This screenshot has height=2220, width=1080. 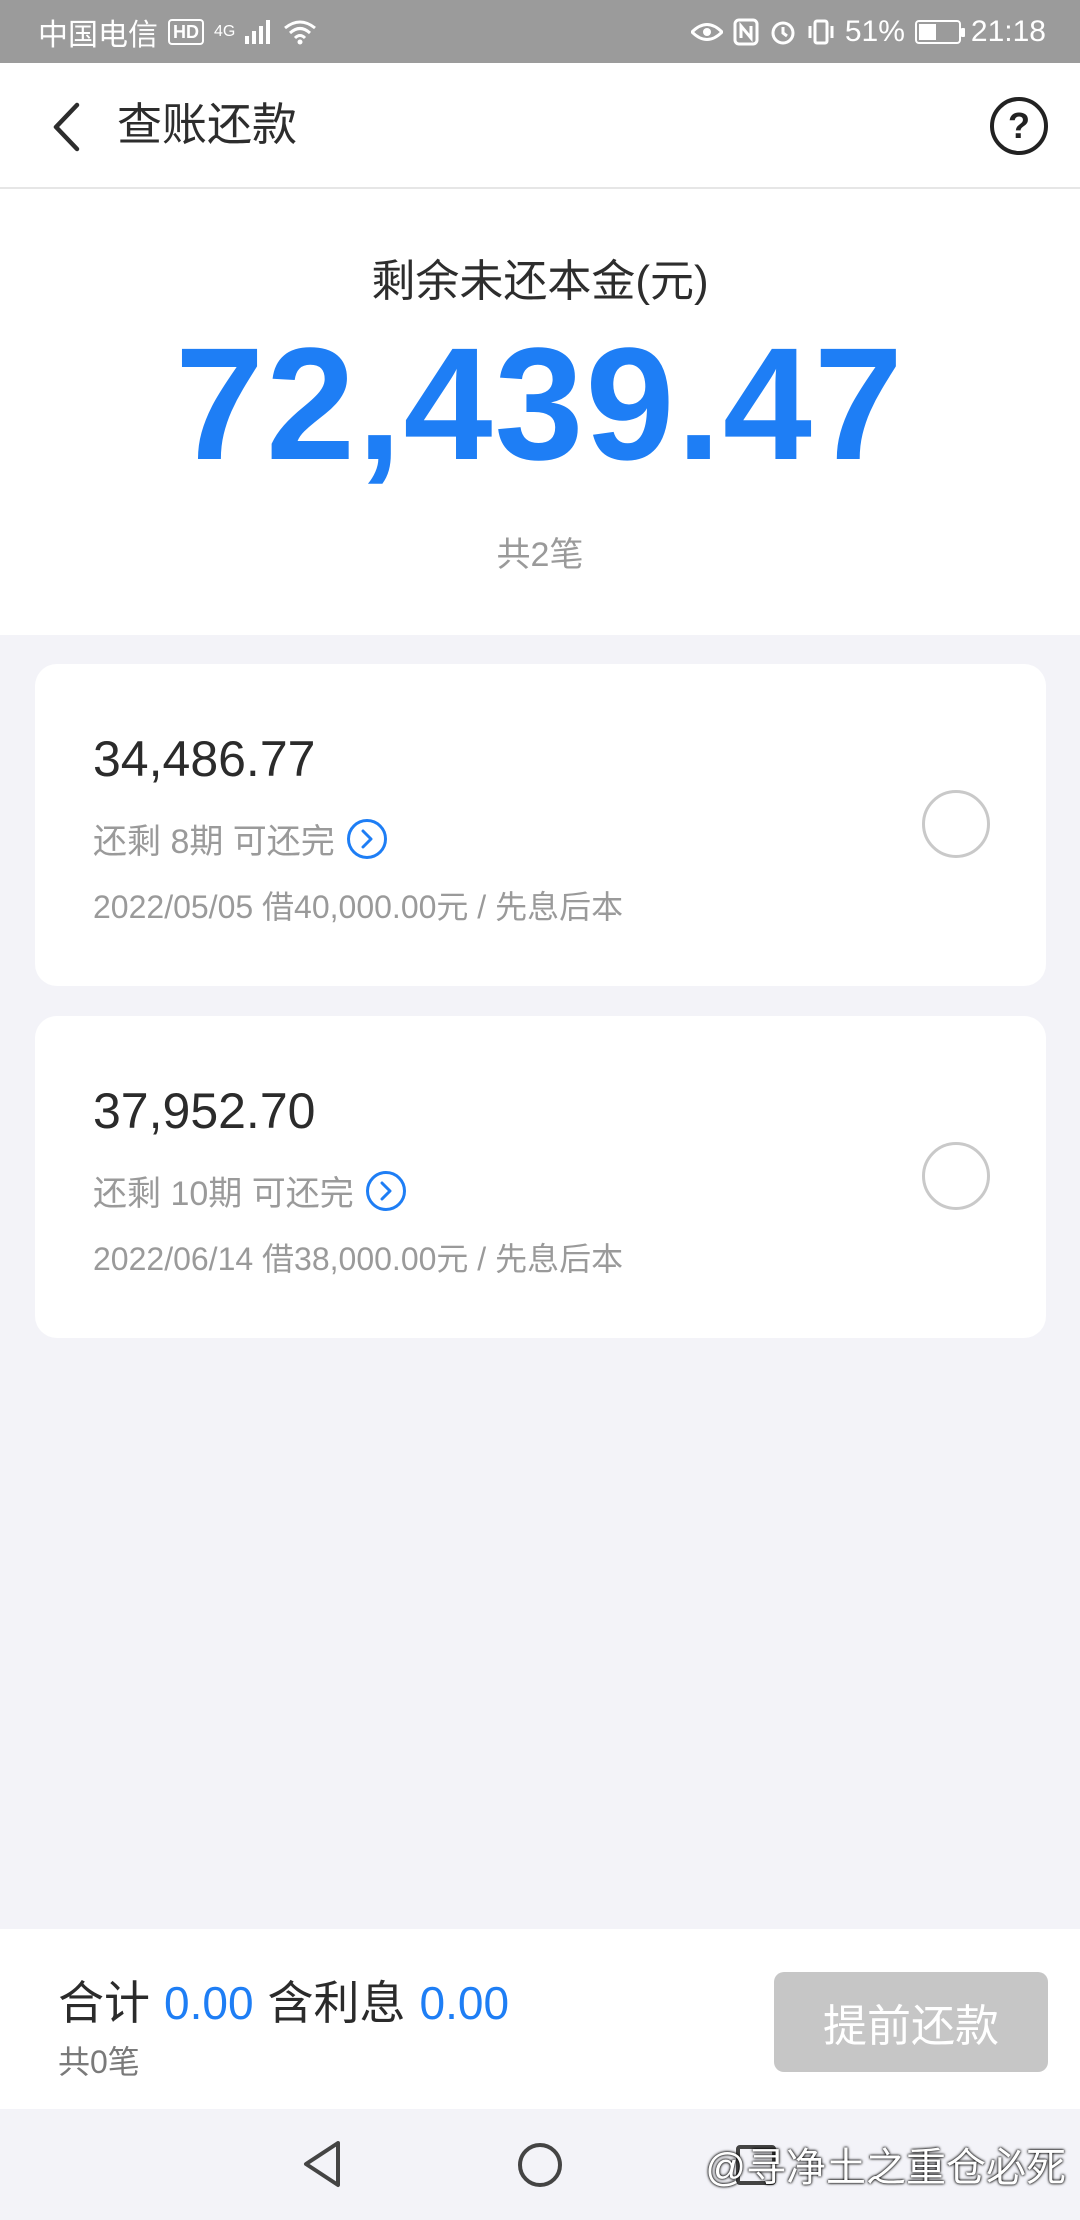 I want to click on loan-remaining: 还剩 10期 可还完, so click(x=249, y=1190).